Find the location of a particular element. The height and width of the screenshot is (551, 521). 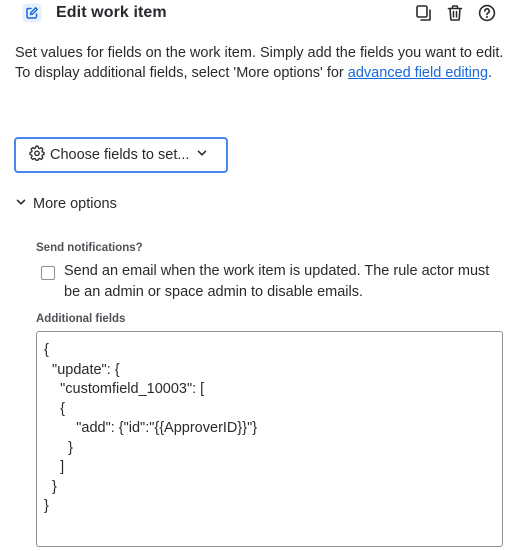

additional-fields-label: Additional fields is located at coordinates (81, 319).